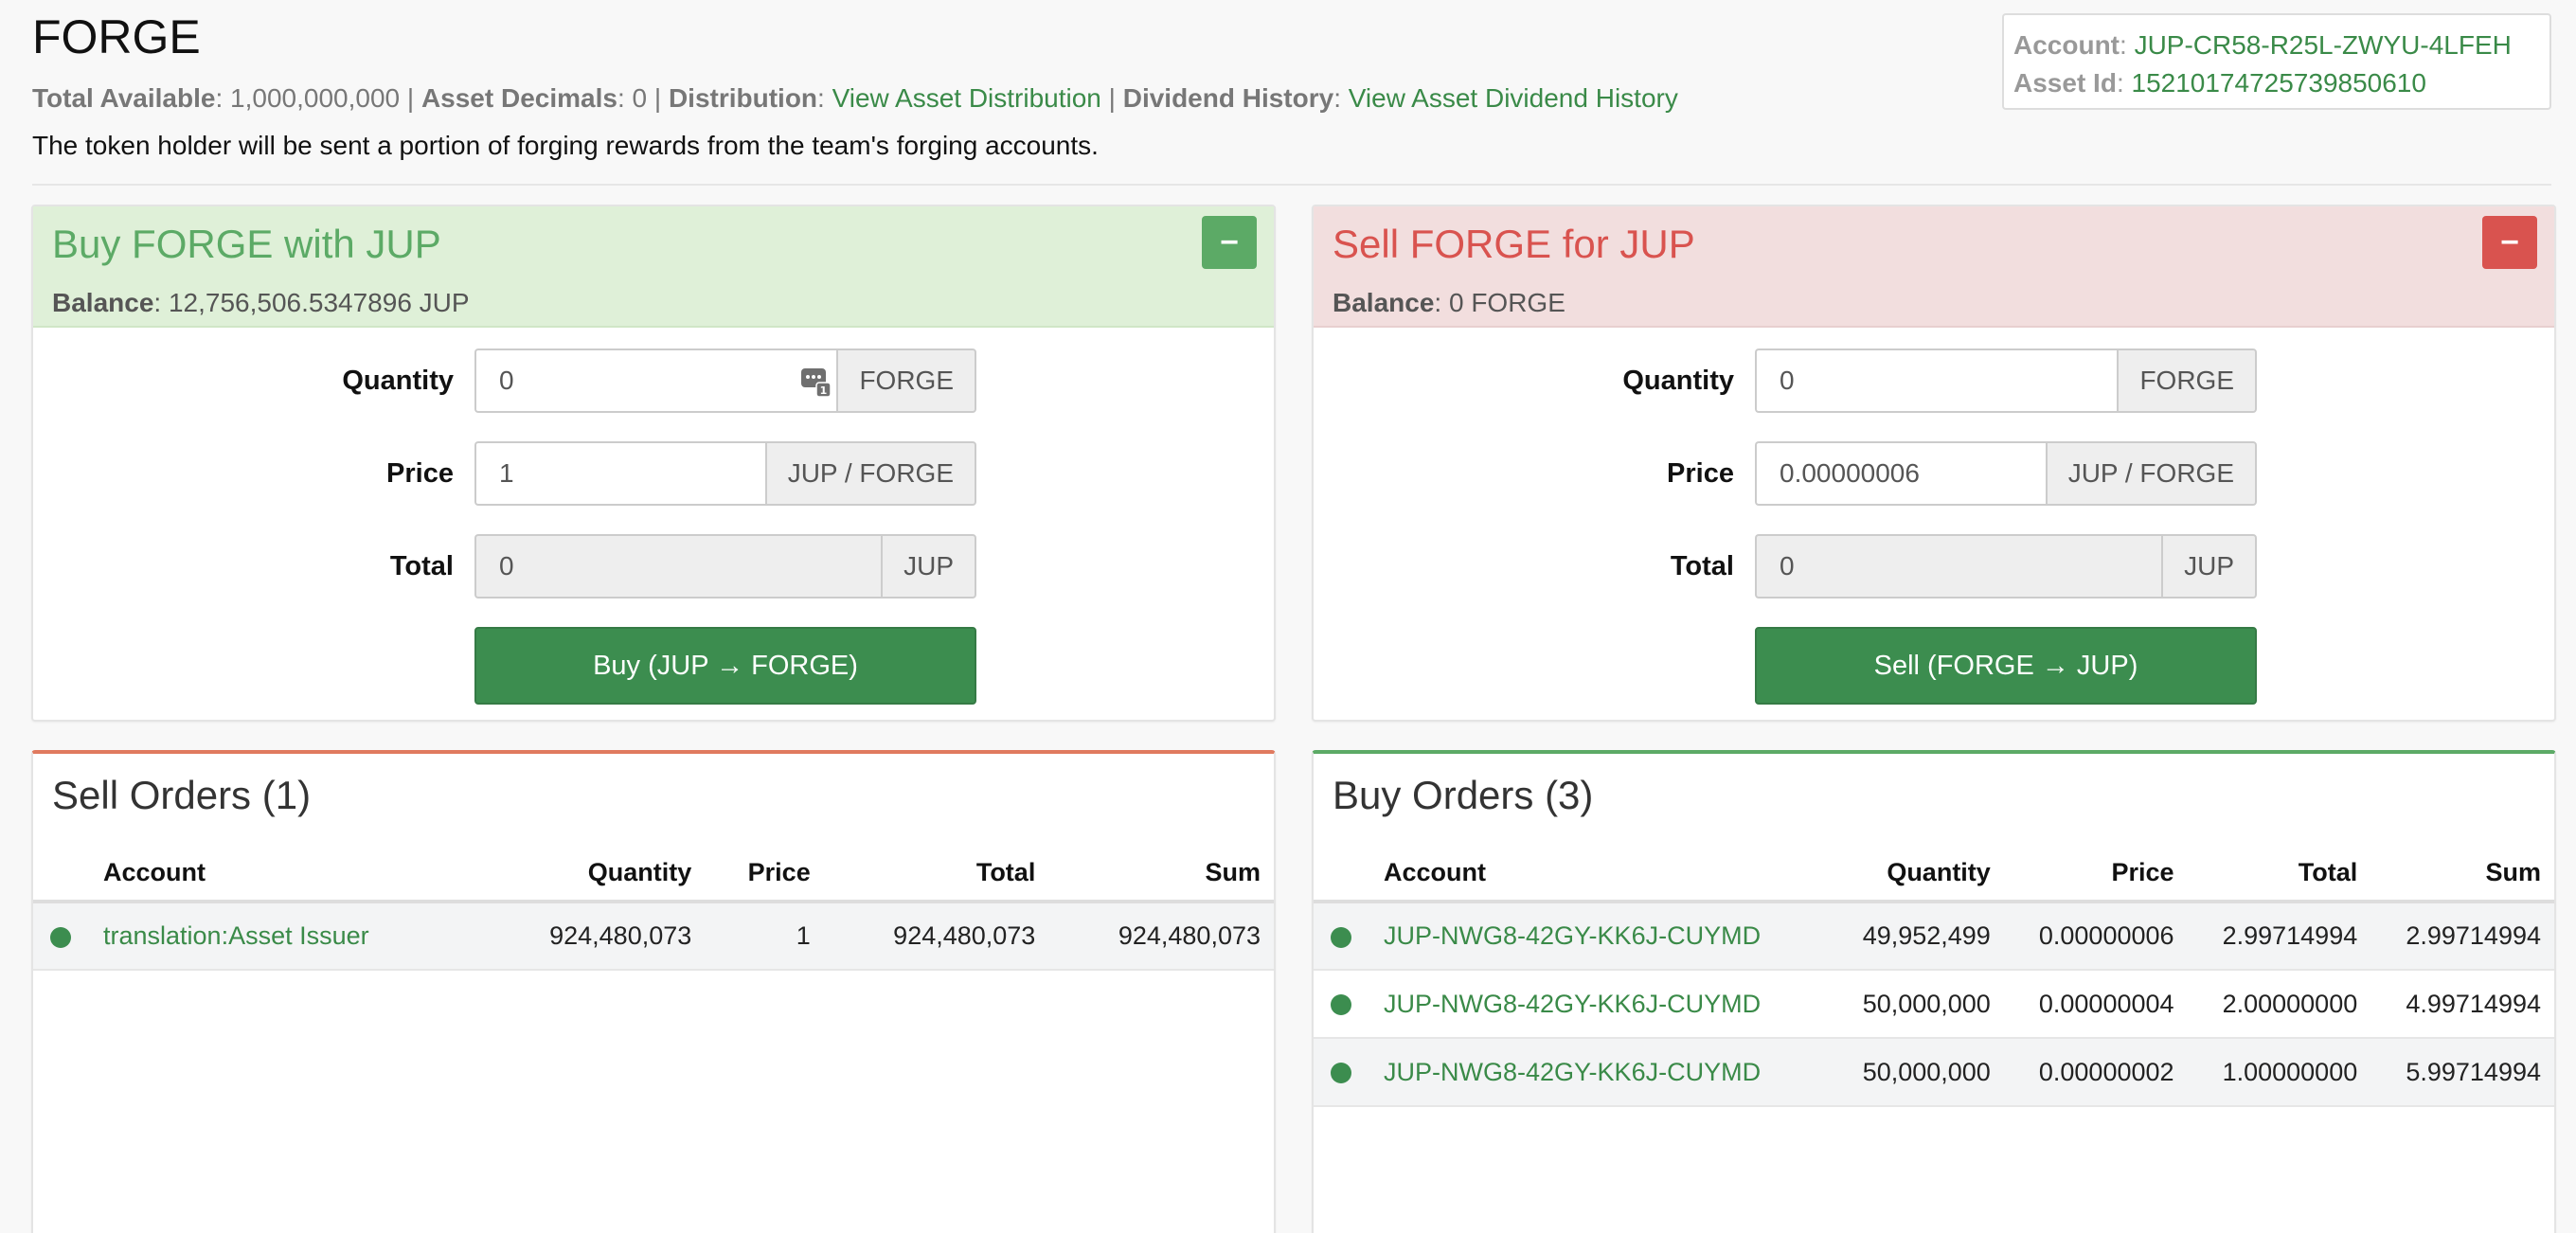 The image size is (2576, 1233). I want to click on buy-panel-title: Buy FORGE with JUP, so click(246, 244).